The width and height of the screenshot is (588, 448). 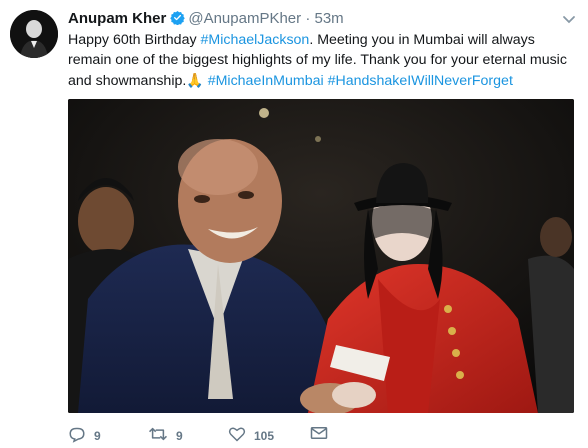 I want to click on message-icon, so click(x=323, y=434).